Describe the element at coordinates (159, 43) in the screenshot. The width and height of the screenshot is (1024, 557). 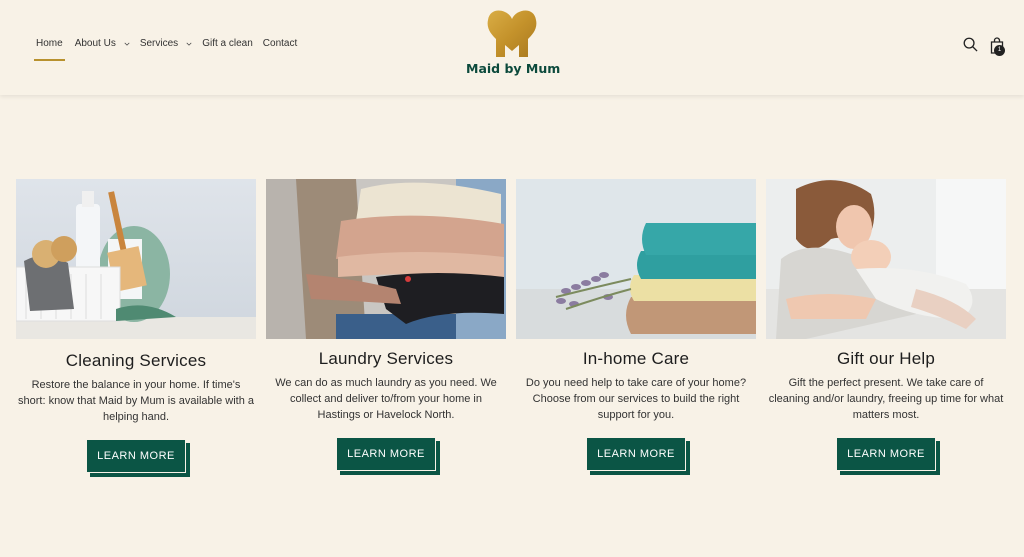
I see `nav-item-label: Services` at that location.